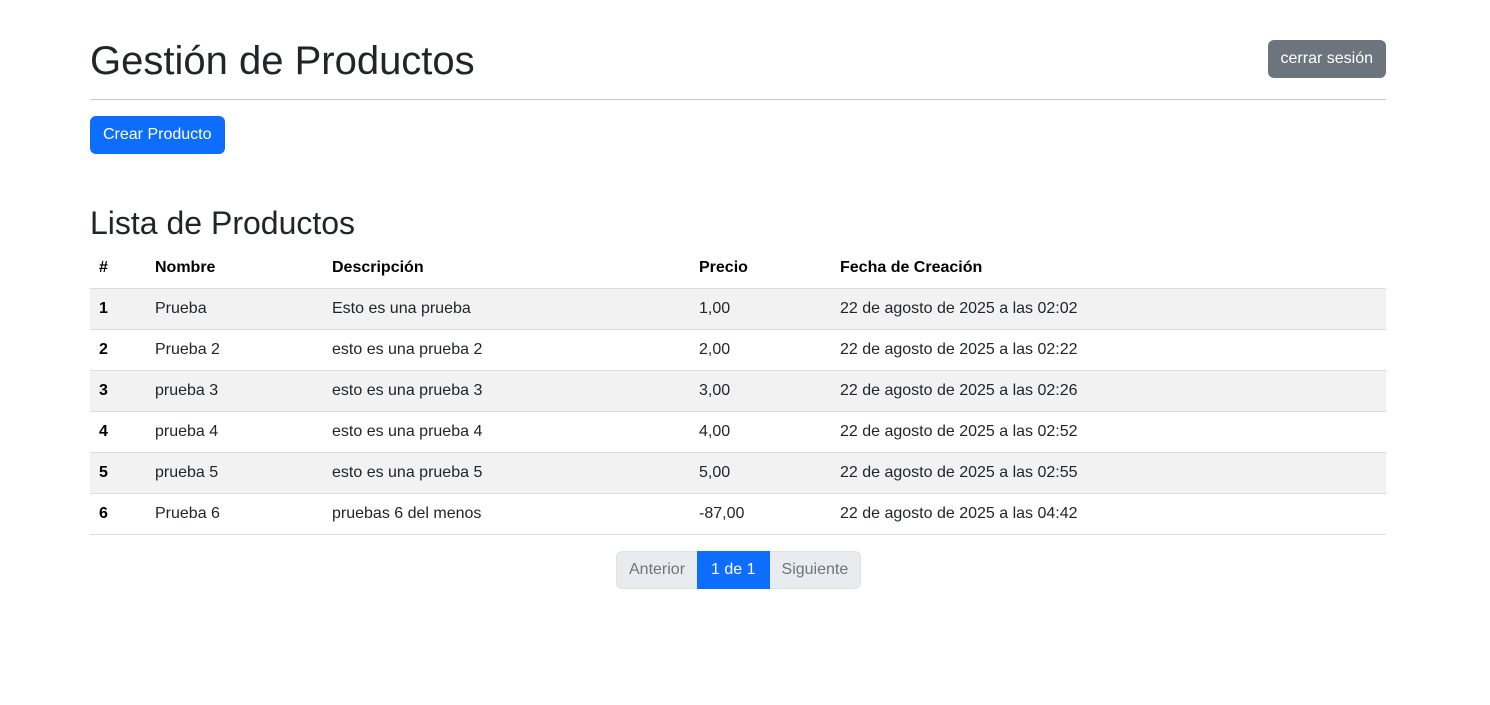 The image size is (1490, 705). What do you see at coordinates (760, 514) in the screenshot?
I see `row-price: -87,00` at bounding box center [760, 514].